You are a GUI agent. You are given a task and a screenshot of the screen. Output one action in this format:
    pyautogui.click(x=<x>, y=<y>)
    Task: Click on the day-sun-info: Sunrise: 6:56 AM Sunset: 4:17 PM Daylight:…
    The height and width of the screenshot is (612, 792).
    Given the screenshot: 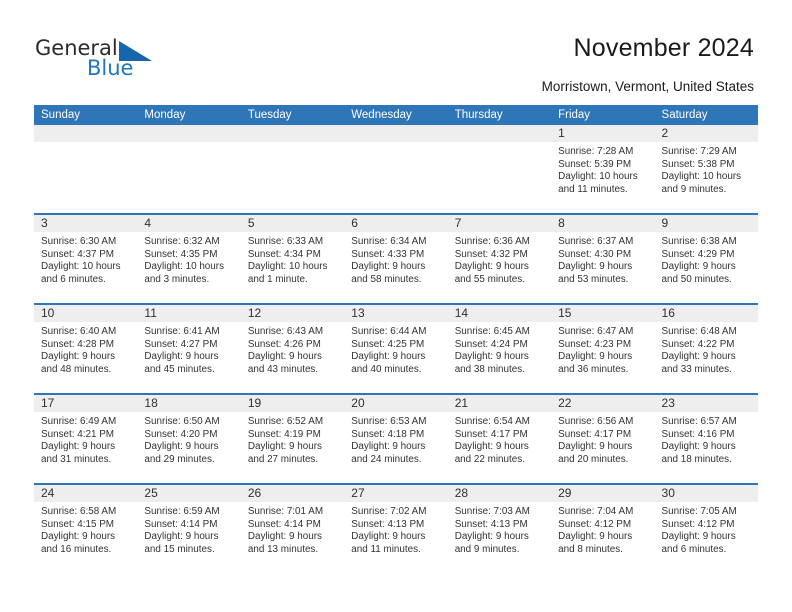 What is the action you would take?
    pyautogui.click(x=602, y=439)
    